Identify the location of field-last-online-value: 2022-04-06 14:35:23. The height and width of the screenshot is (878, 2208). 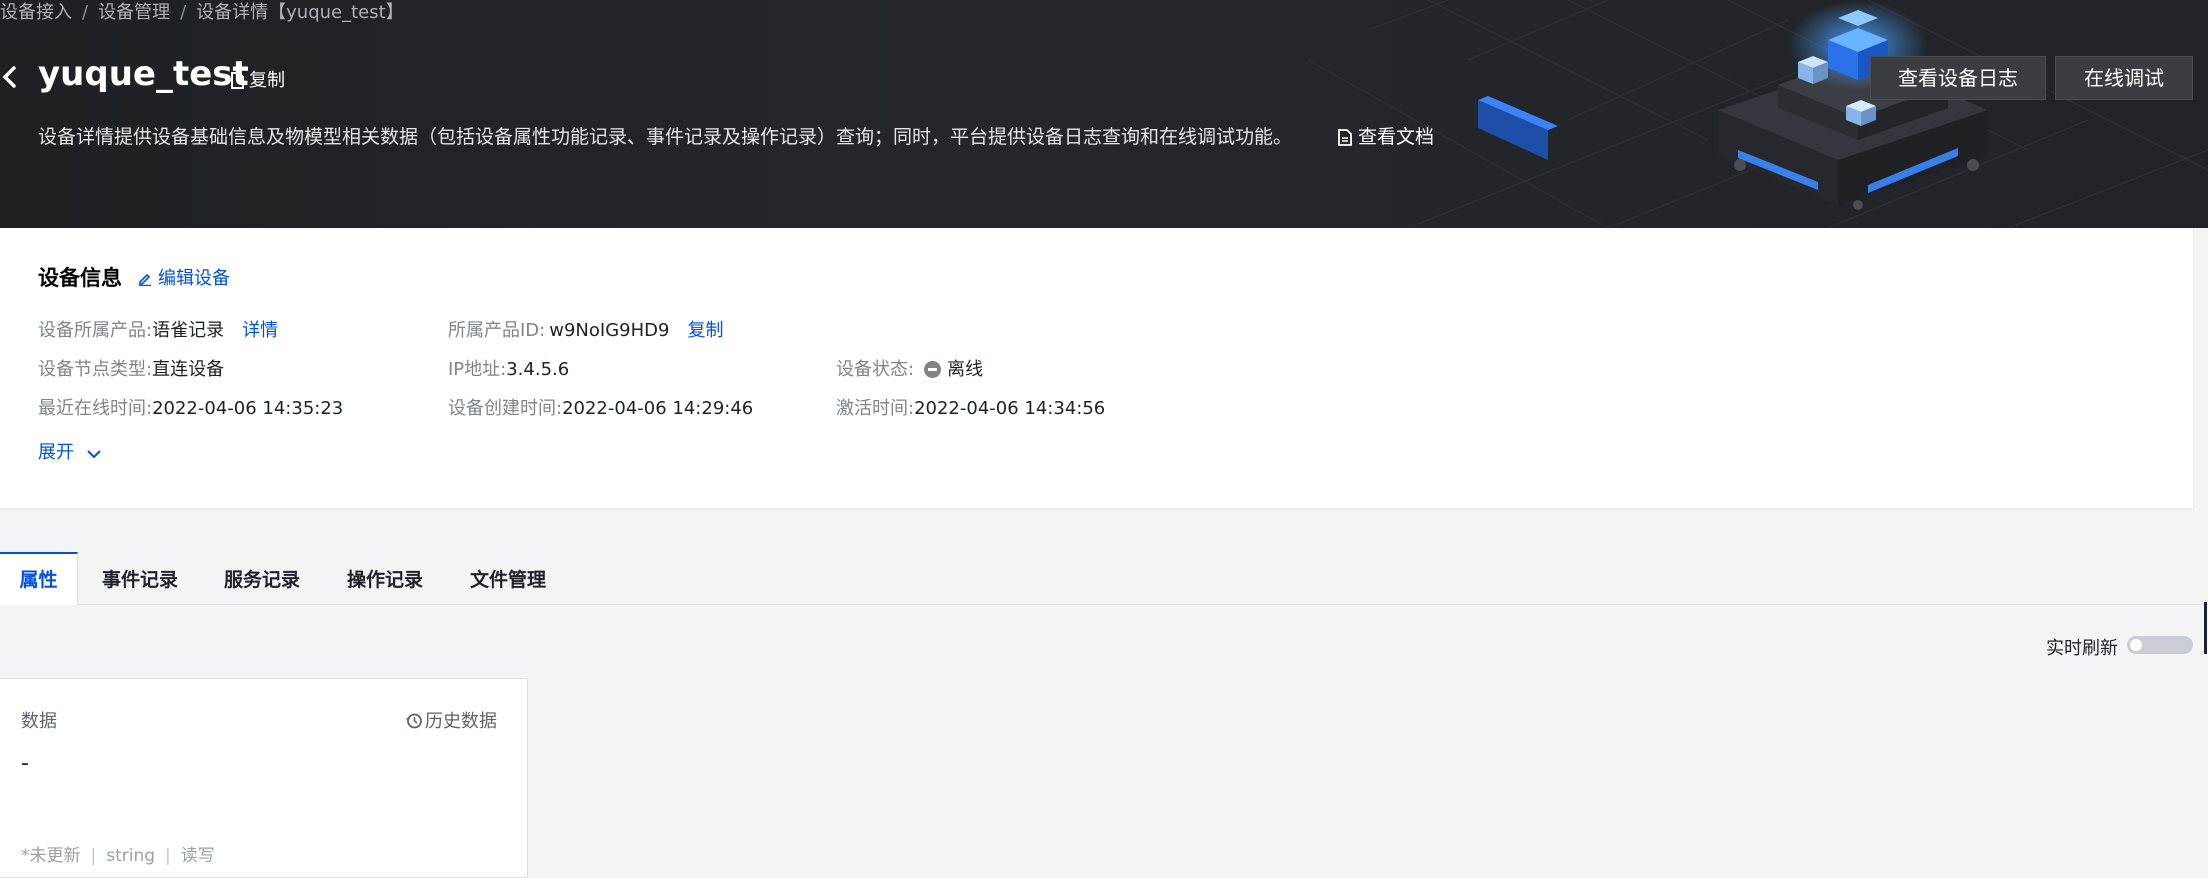
(248, 408).